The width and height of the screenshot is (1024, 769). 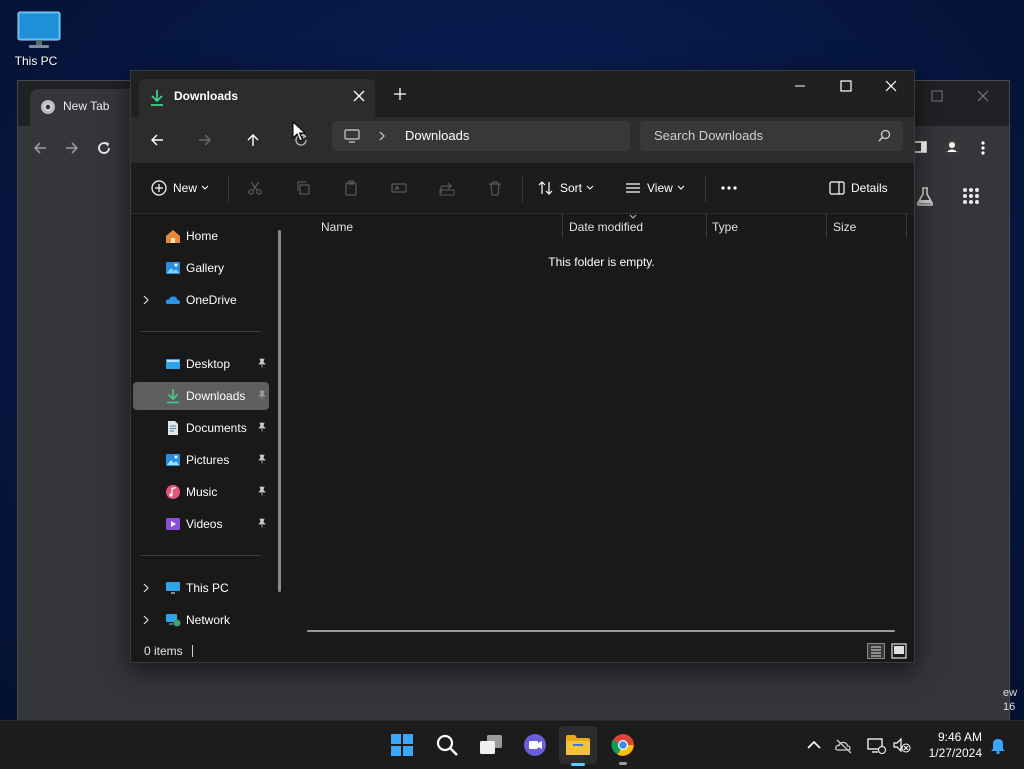 What do you see at coordinates (104, 148) in the screenshot?
I see `reload-icon` at bounding box center [104, 148].